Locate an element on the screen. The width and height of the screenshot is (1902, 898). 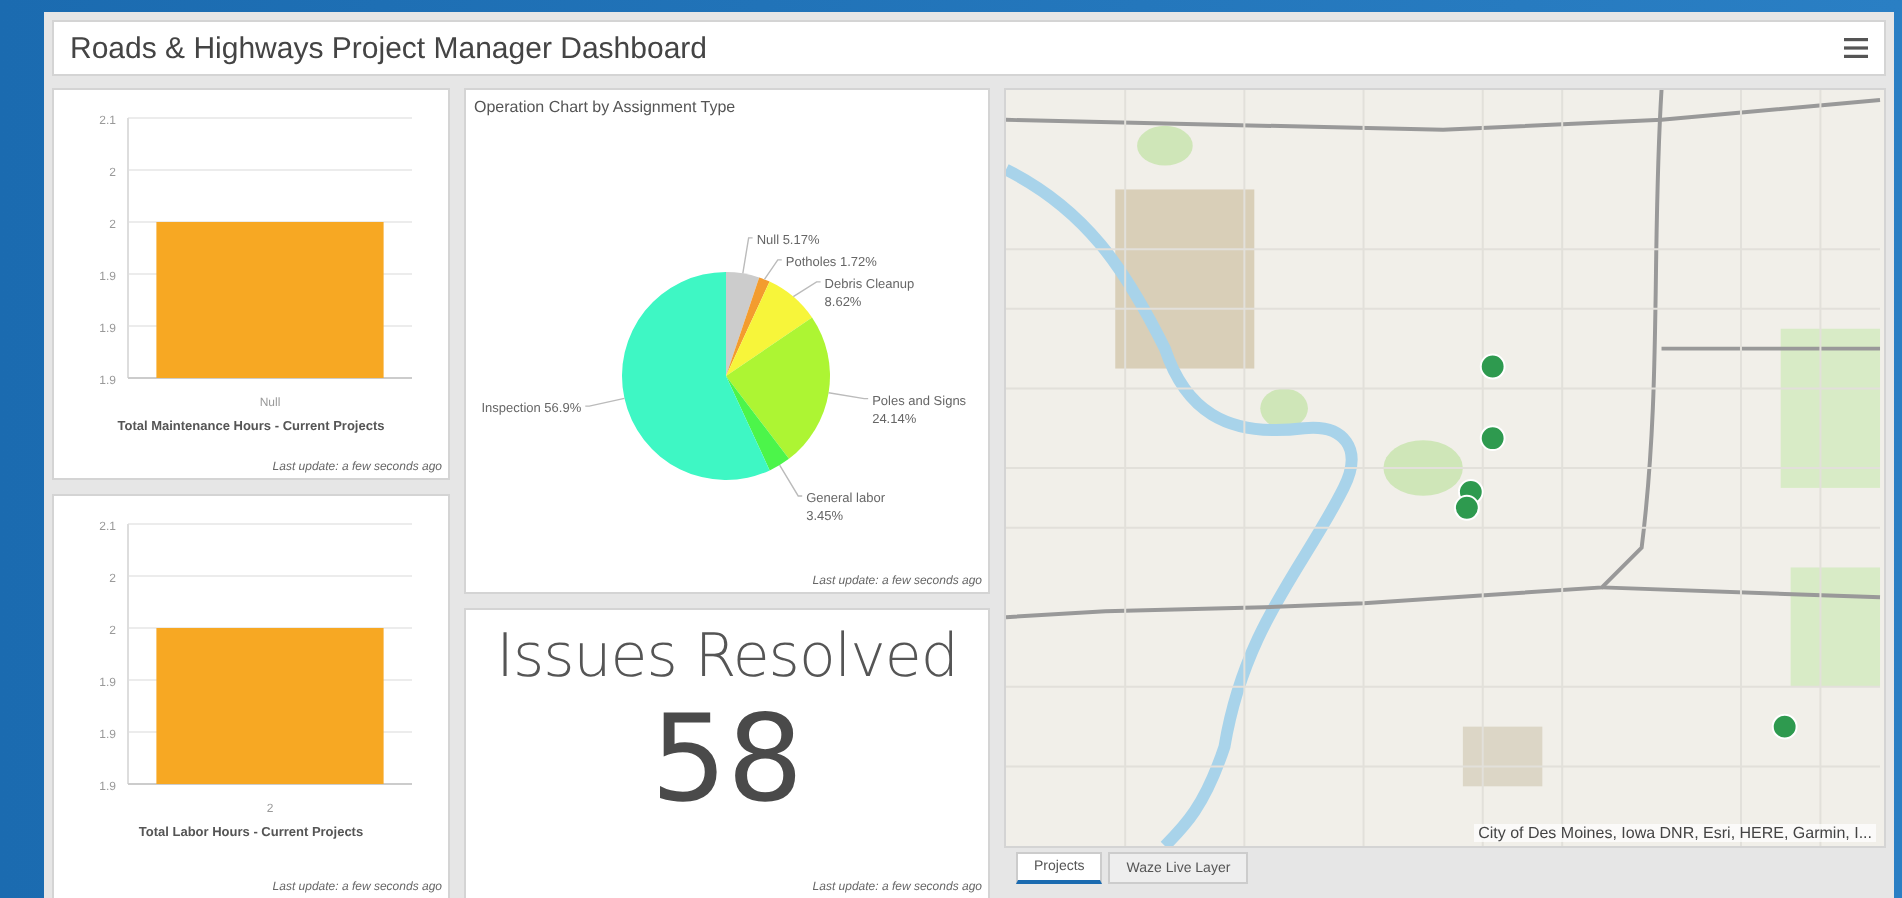
indicator-value: 58 is located at coordinates (727, 760).